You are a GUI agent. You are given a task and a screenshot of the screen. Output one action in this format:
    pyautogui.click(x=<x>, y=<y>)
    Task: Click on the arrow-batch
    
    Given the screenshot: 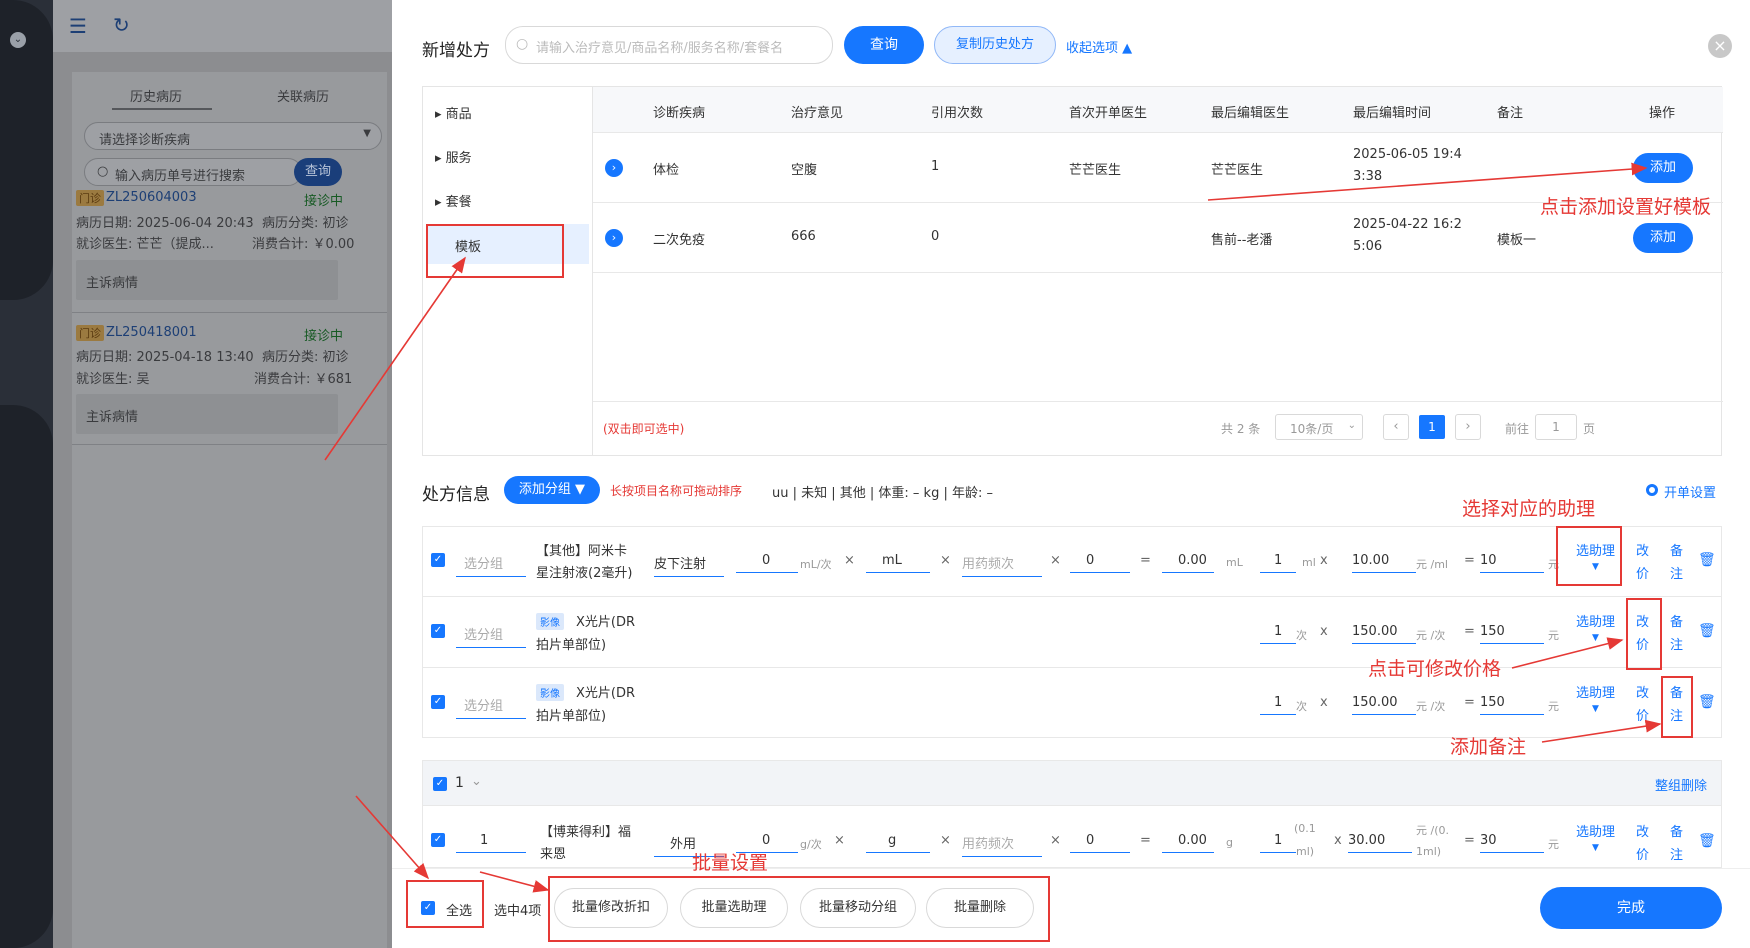 What is the action you would take?
    pyautogui.click(x=514, y=882)
    